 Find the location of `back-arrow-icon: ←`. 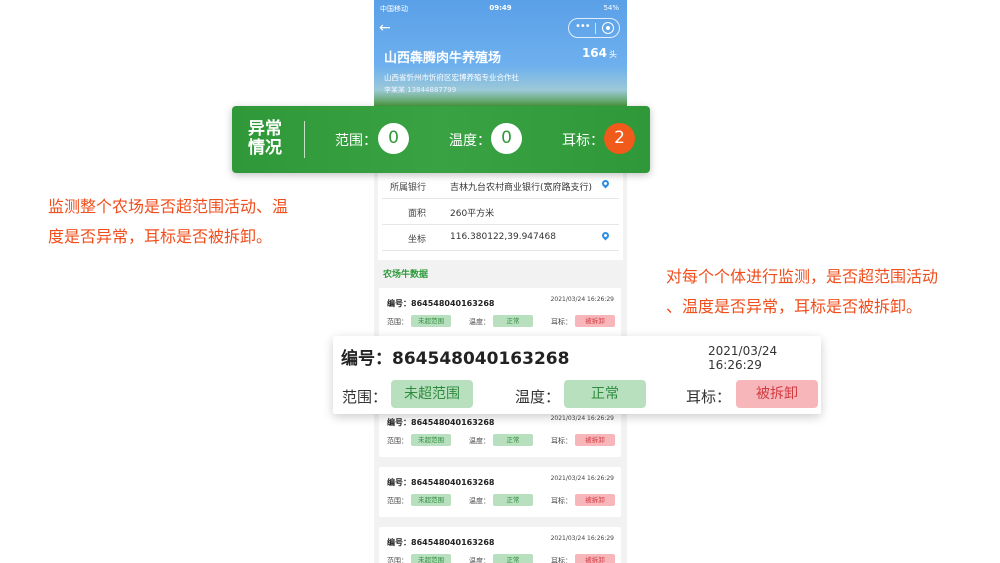

back-arrow-icon: ← is located at coordinates (385, 28).